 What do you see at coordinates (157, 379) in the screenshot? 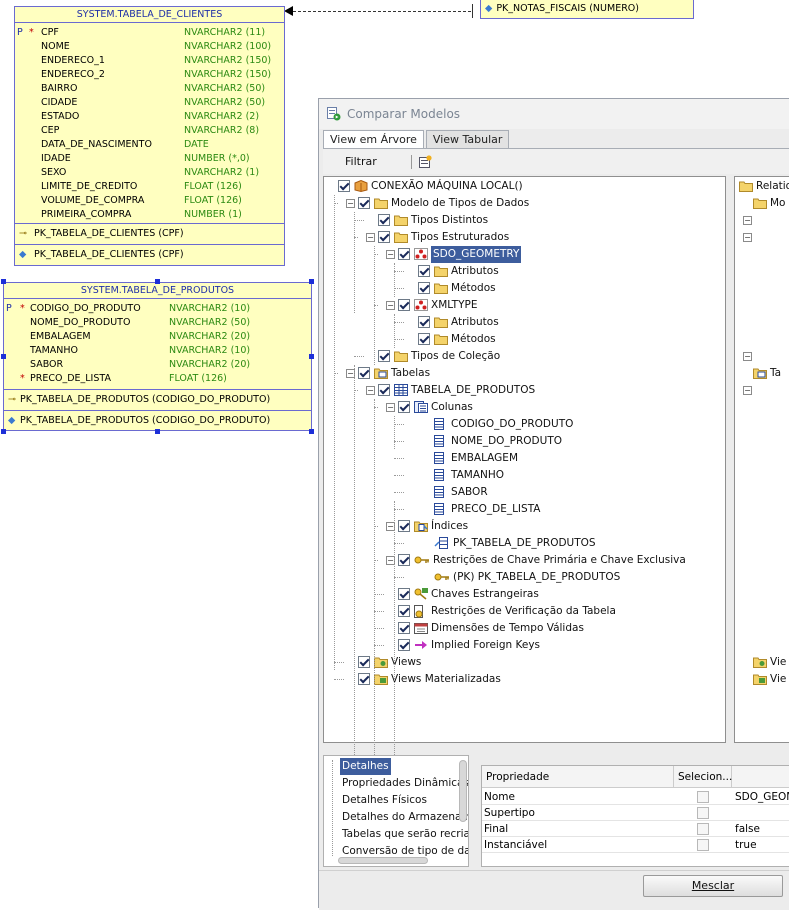
I see `table-column-row: * PRECO_DE_LISTA FLOAT (126)` at bounding box center [157, 379].